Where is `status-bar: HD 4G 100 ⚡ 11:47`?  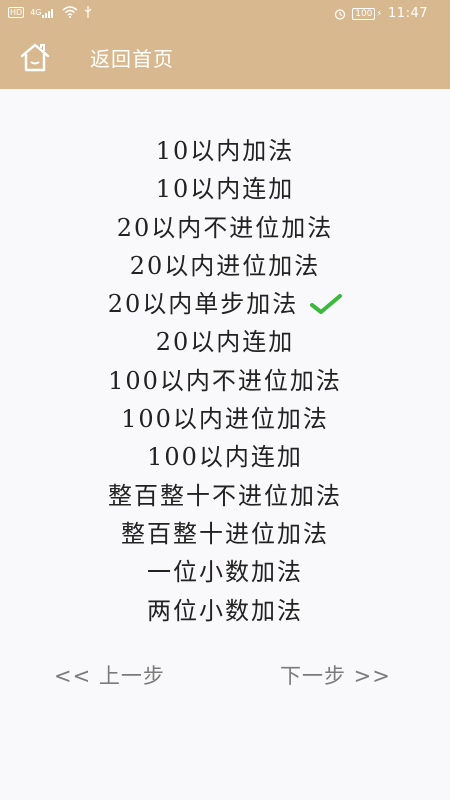 status-bar: HD 4G 100 ⚡ 11:47 is located at coordinates (225, 14).